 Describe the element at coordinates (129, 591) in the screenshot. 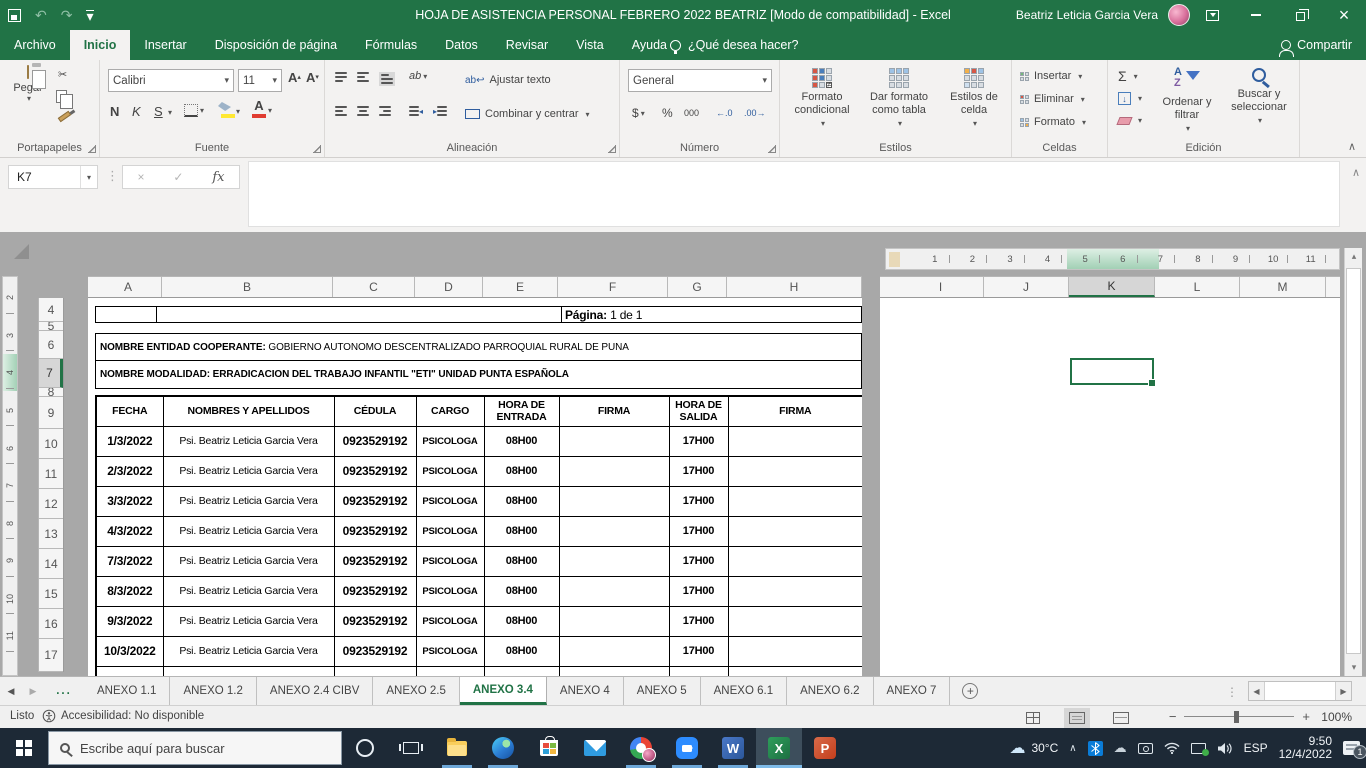

I see `cell-fecha: 8/3/2022` at that location.